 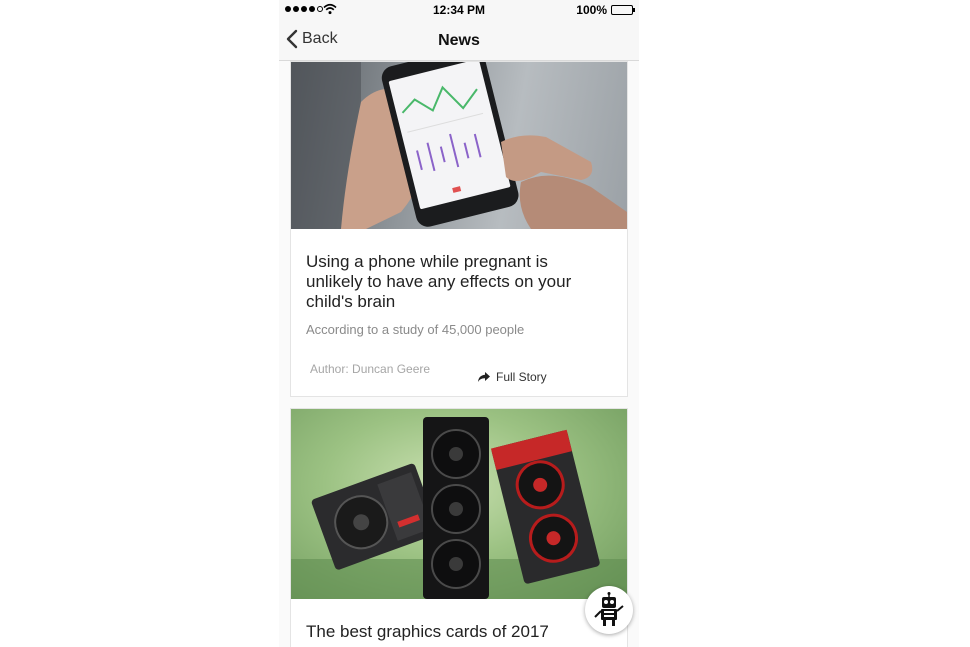 I want to click on battery-icon, so click(x=623, y=10).